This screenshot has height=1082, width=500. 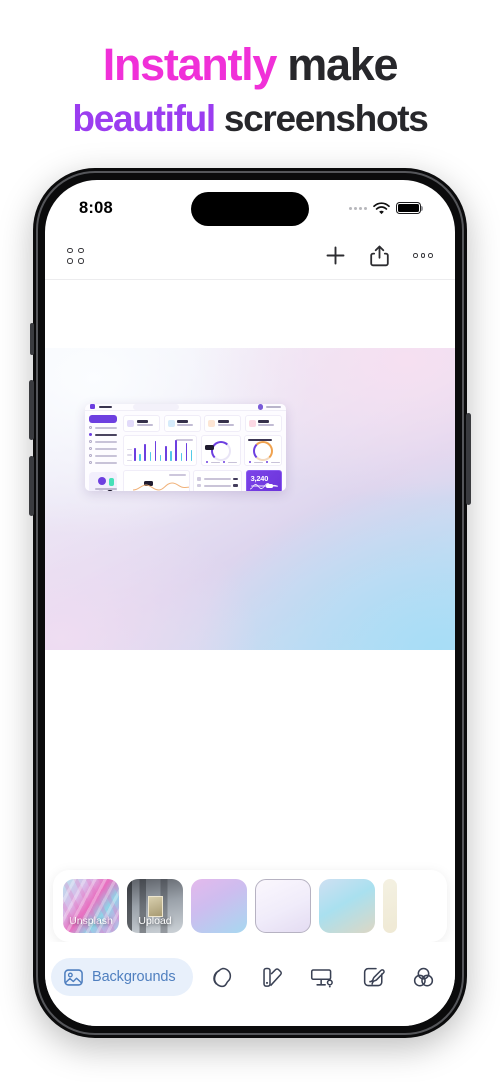 I want to click on dashboard-brand-name, so click(x=105, y=406).